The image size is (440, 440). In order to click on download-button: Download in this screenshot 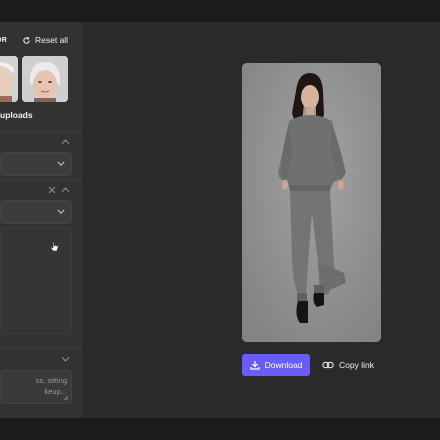, I will do `click(276, 365)`.